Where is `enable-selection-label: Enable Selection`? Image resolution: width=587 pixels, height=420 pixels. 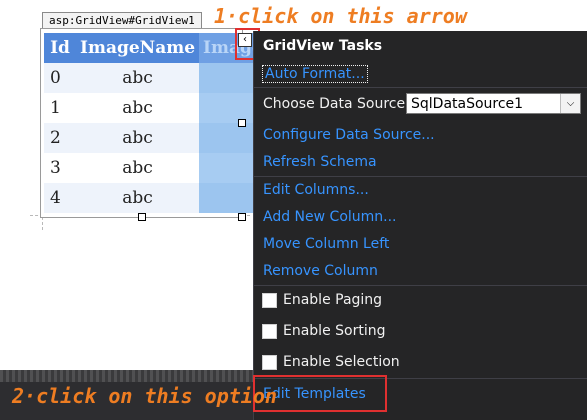
enable-selection-label: Enable Selection is located at coordinates (341, 362).